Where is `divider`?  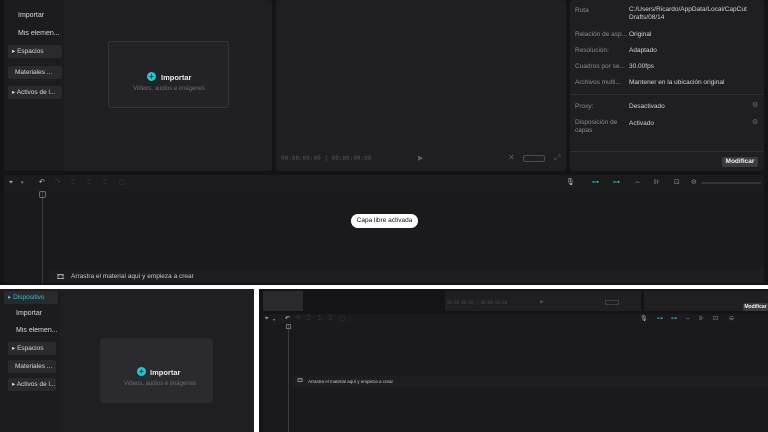
divider is located at coordinates (667, 94).